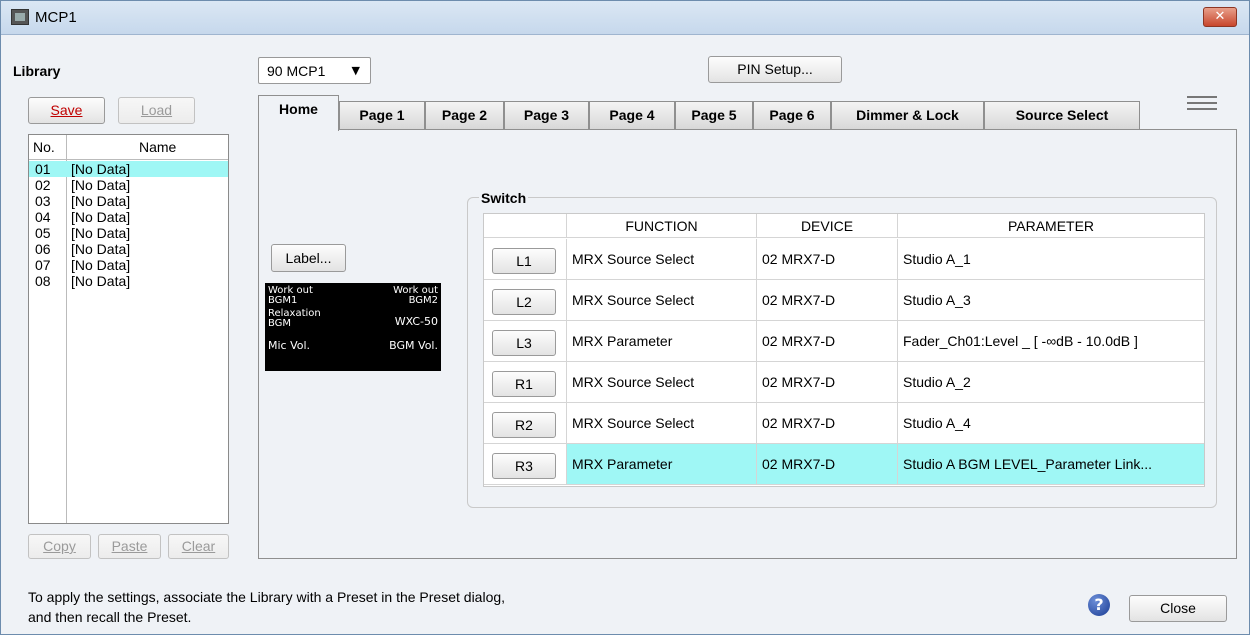 This screenshot has height=635, width=1250. What do you see at coordinates (296, 71) in the screenshot?
I see `device-select-value: 90 MCP1` at bounding box center [296, 71].